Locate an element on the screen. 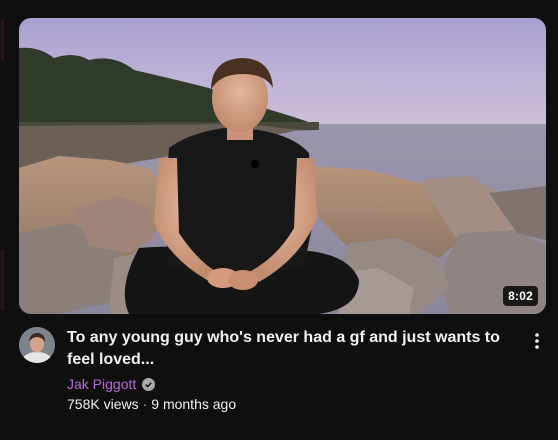  channel-avatar is located at coordinates (37, 345).